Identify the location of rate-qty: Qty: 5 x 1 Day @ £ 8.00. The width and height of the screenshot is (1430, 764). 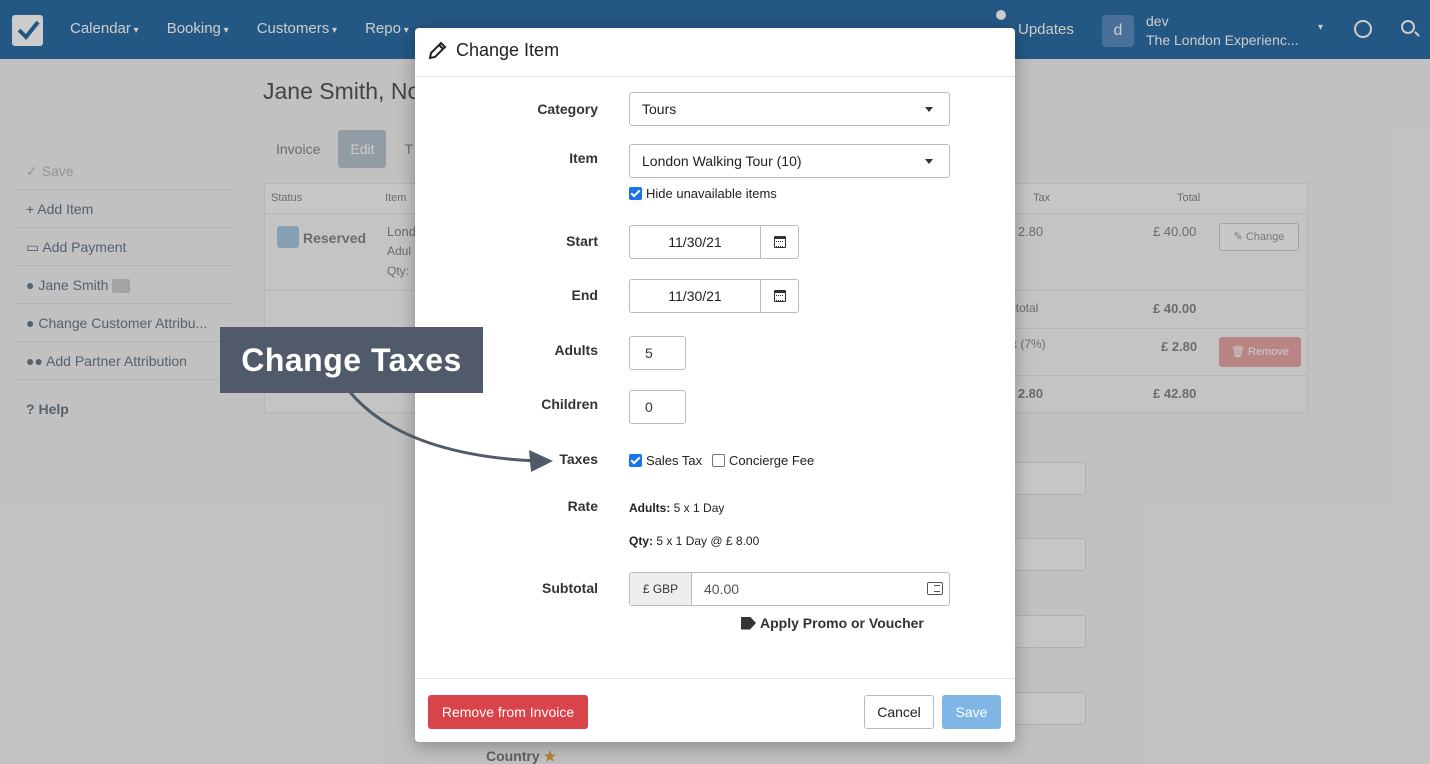
(694, 541).